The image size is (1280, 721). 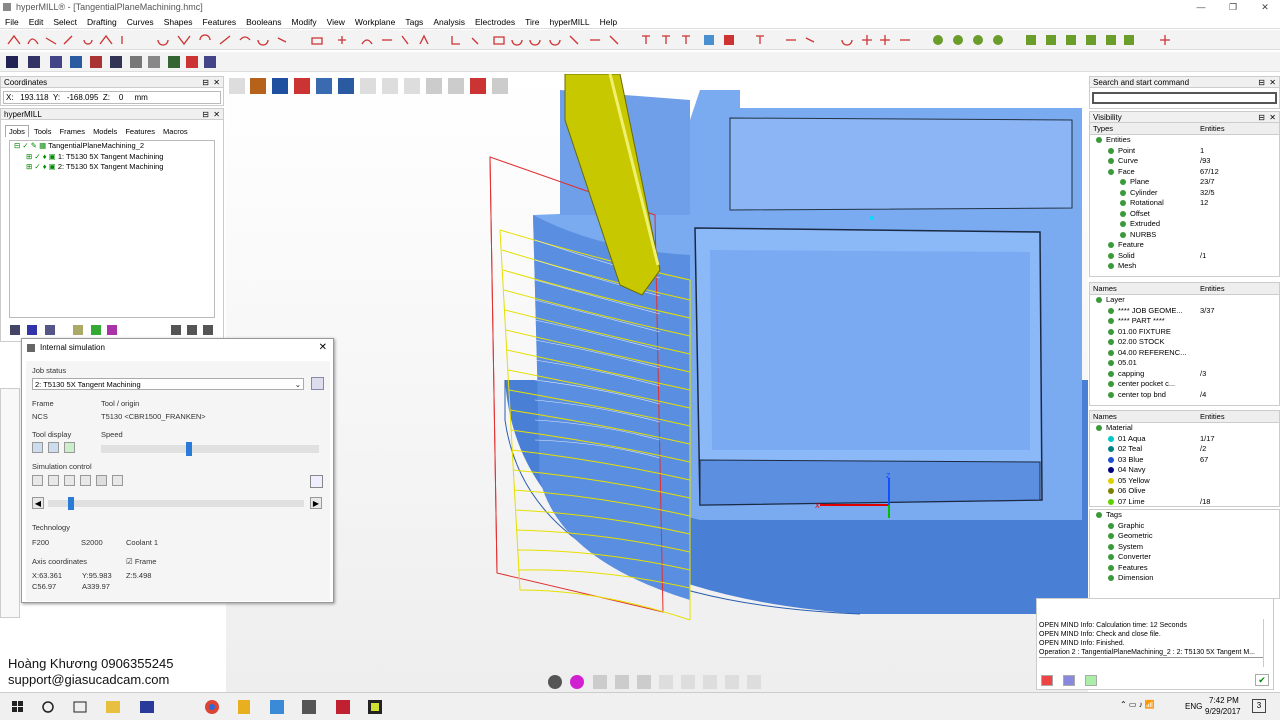 What do you see at coordinates (1184, 557) in the screenshot?
I see `list-item: Converter` at bounding box center [1184, 557].